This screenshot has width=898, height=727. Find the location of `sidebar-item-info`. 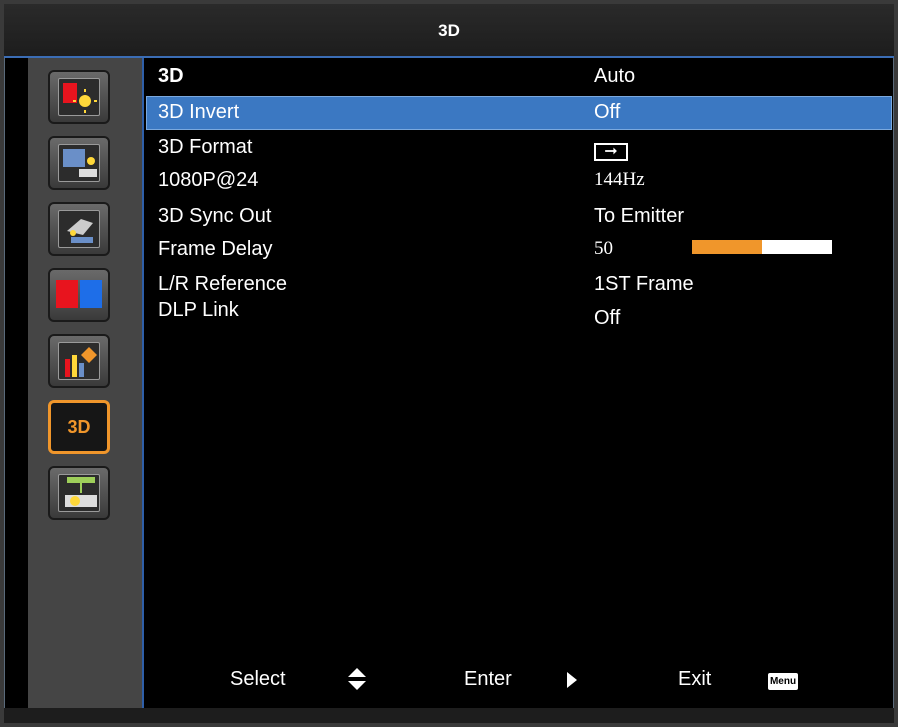

sidebar-item-info is located at coordinates (79, 361).